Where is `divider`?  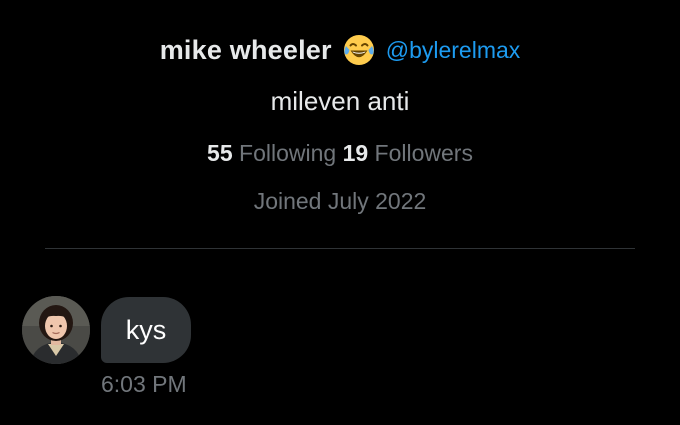
divider is located at coordinates (340, 248).